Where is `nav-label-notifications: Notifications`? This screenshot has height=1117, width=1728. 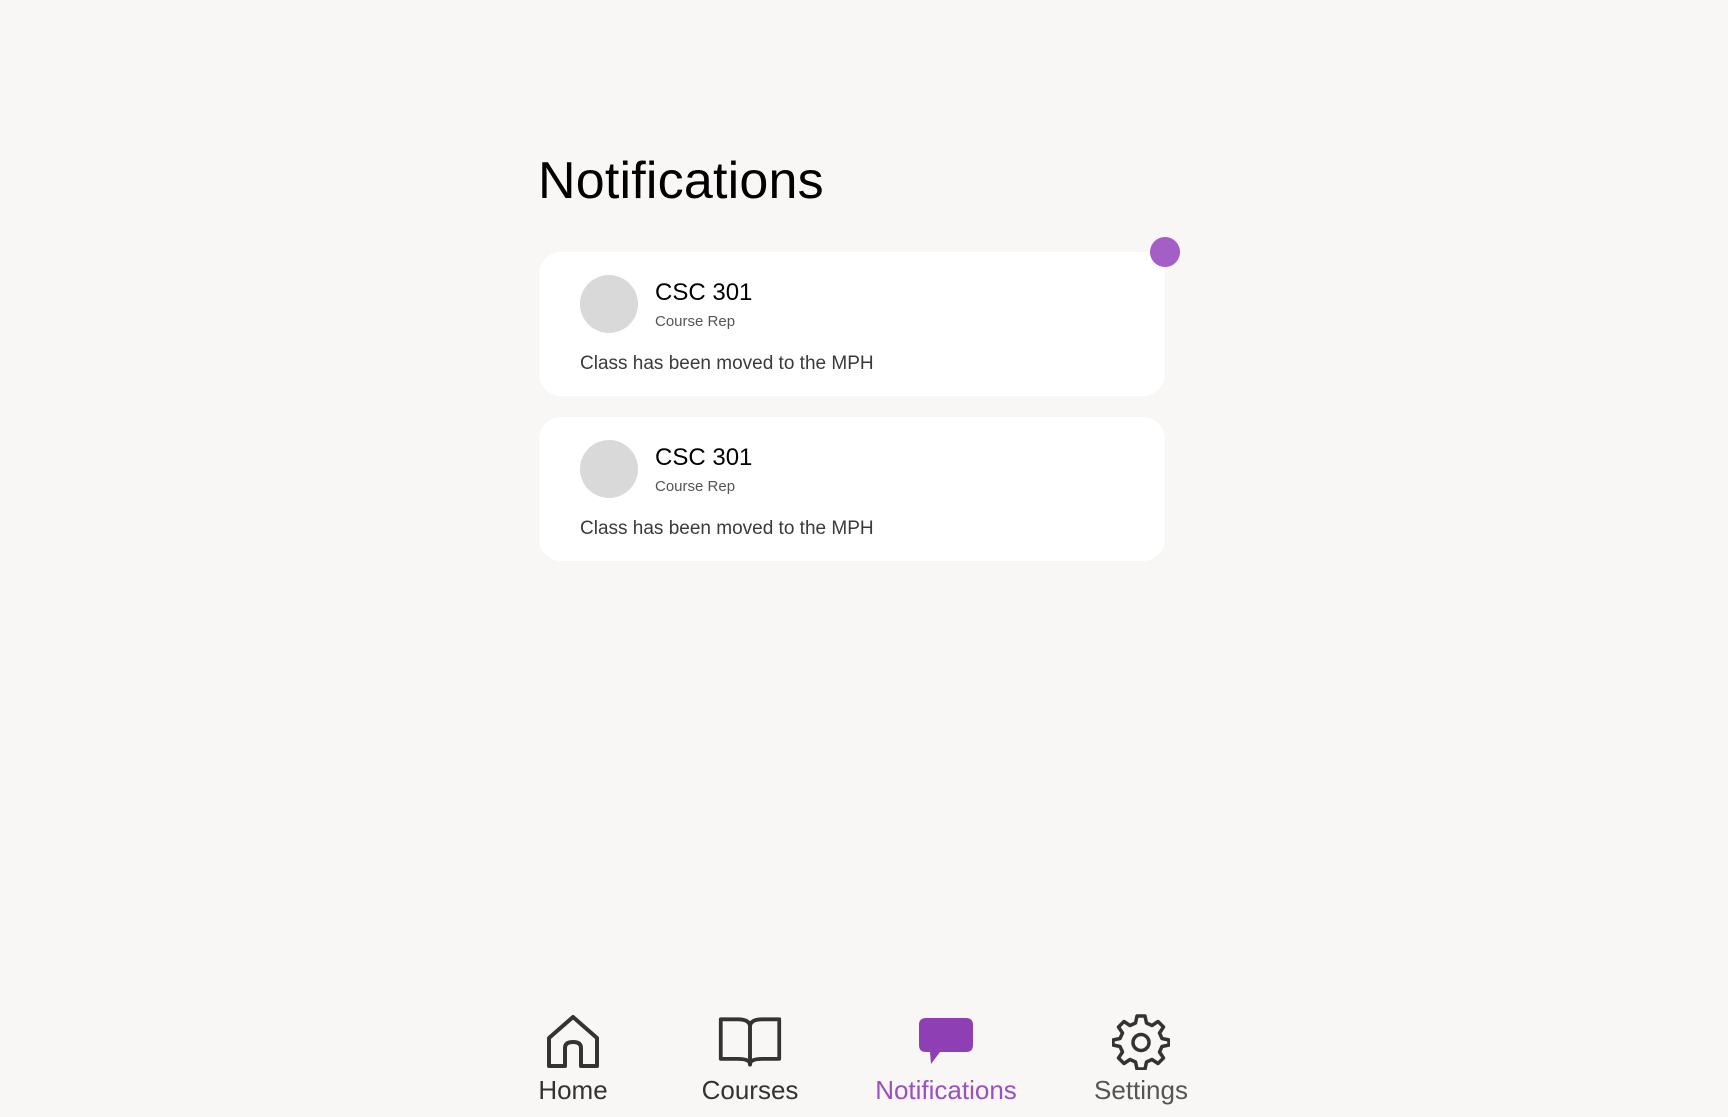 nav-label-notifications: Notifications is located at coordinates (946, 1090).